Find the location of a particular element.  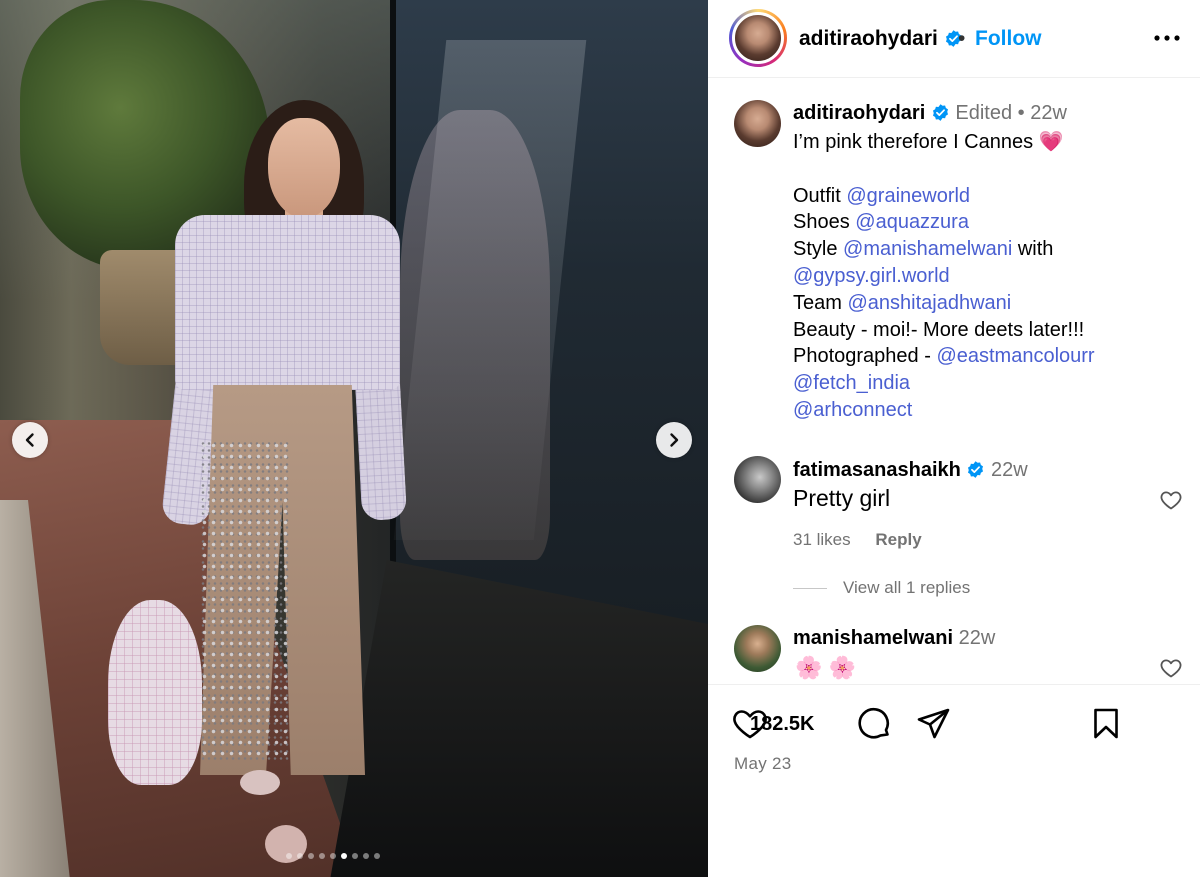

view-replies-button: View all 1 replies is located at coordinates (881, 588).